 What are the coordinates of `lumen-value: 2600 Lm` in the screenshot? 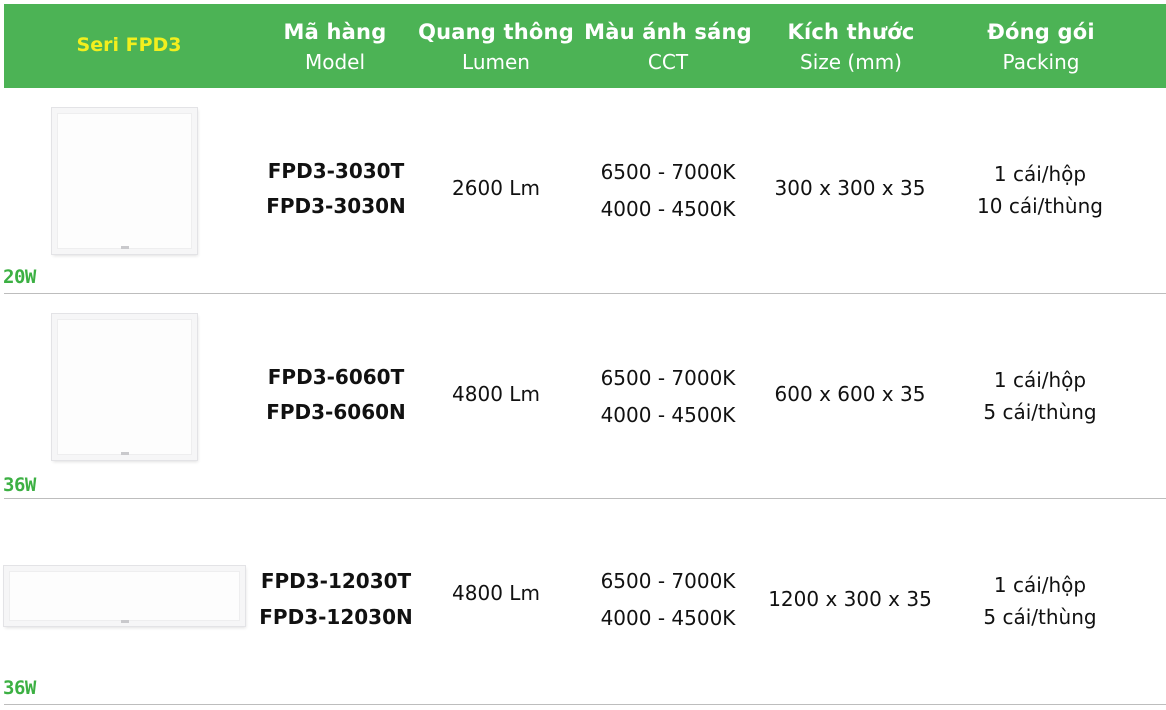 It's located at (496, 188).